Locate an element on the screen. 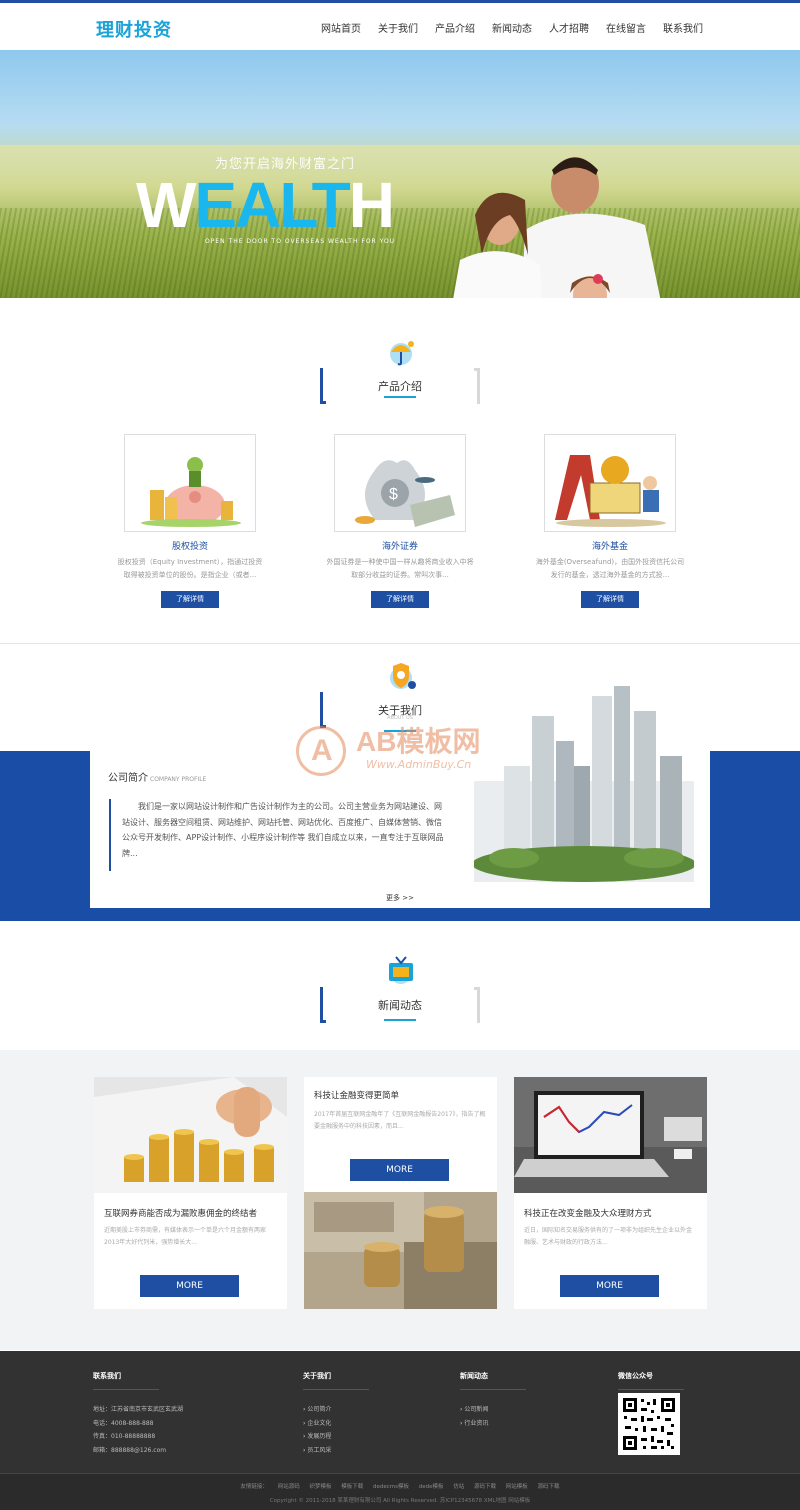 The height and width of the screenshot is (1510, 800). piggy-bank-icon is located at coordinates (191, 492).